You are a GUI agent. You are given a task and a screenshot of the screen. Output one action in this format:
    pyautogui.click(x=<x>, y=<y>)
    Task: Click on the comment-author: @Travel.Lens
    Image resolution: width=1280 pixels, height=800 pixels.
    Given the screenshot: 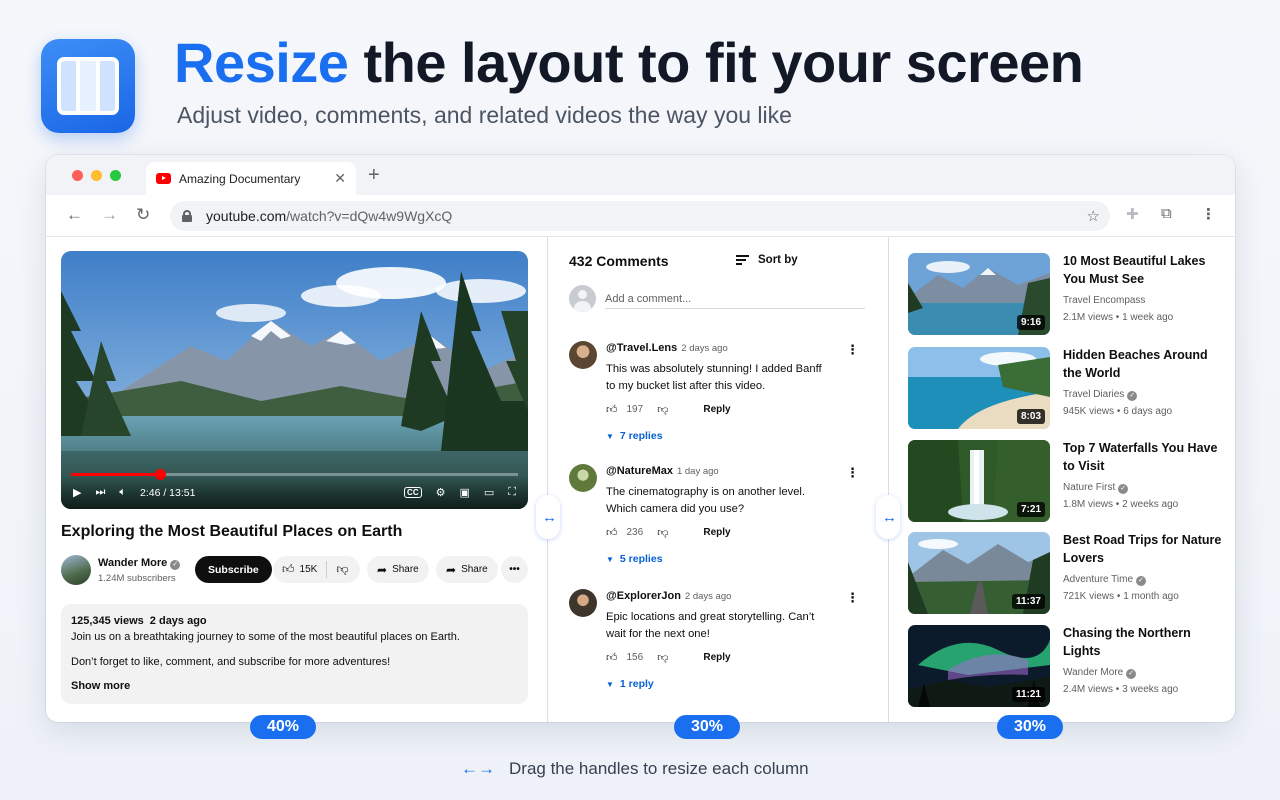 What is the action you would take?
    pyautogui.click(x=641, y=348)
    